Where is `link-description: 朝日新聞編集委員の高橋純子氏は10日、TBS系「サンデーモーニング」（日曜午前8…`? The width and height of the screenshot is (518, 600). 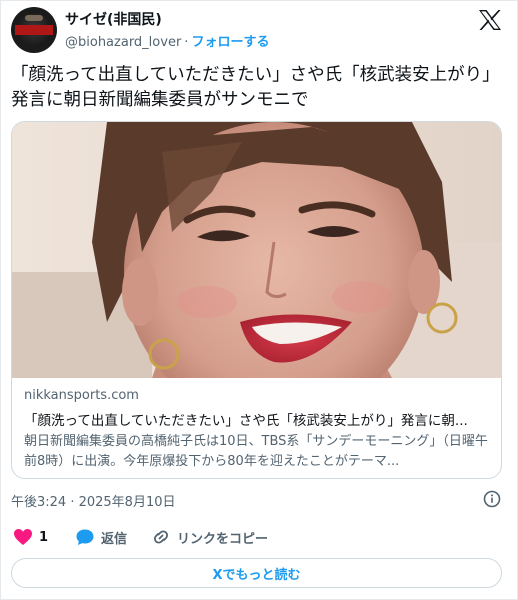 link-description: 朝日新聞編集委員の高橋純子氏は10日、TBS系「サンデーモーニング」（日曜午前8… is located at coordinates (256, 451).